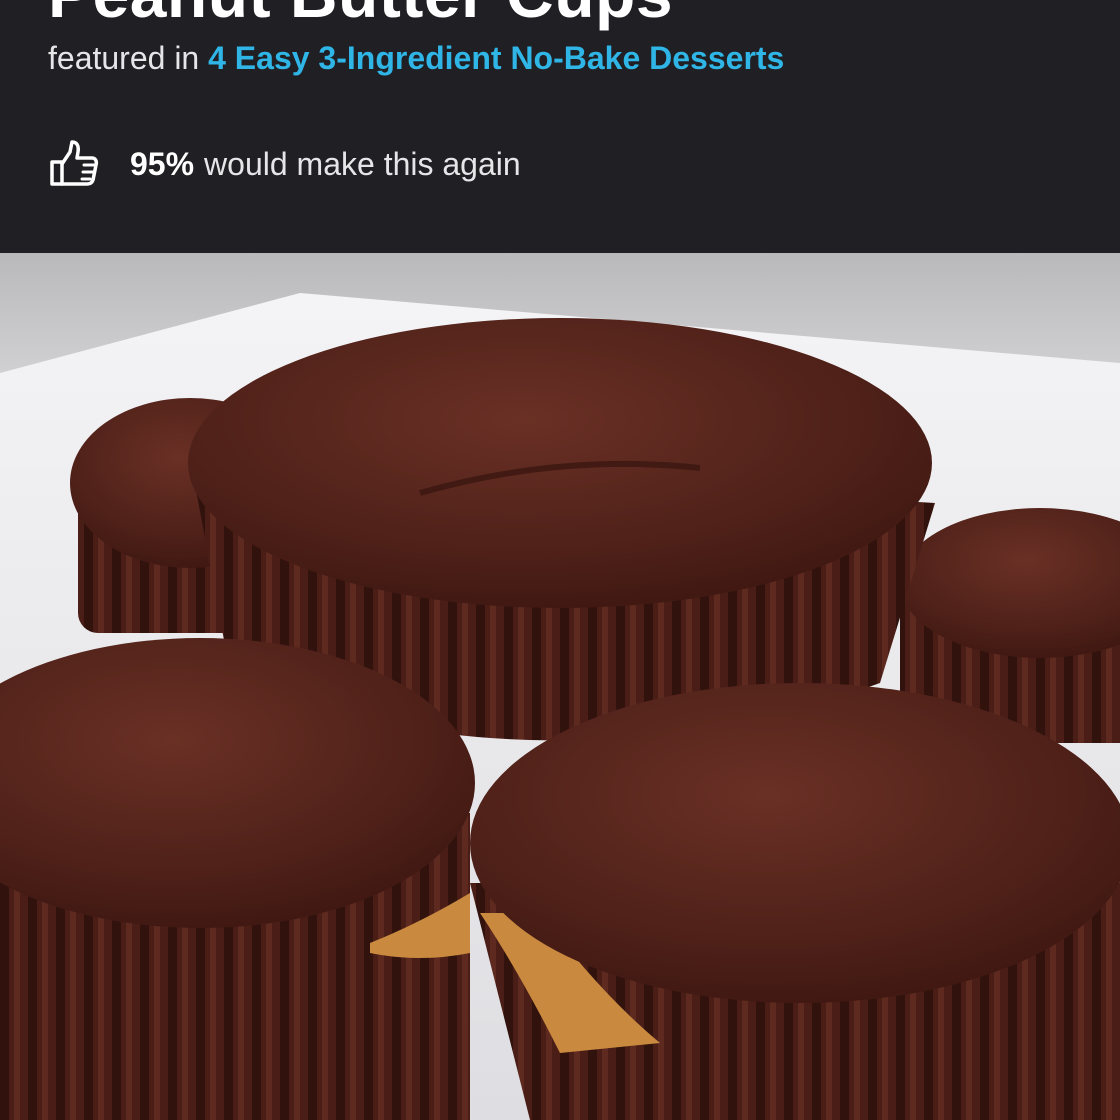  What do you see at coordinates (362, 163) in the screenshot?
I see `rating-text: would make this again` at bounding box center [362, 163].